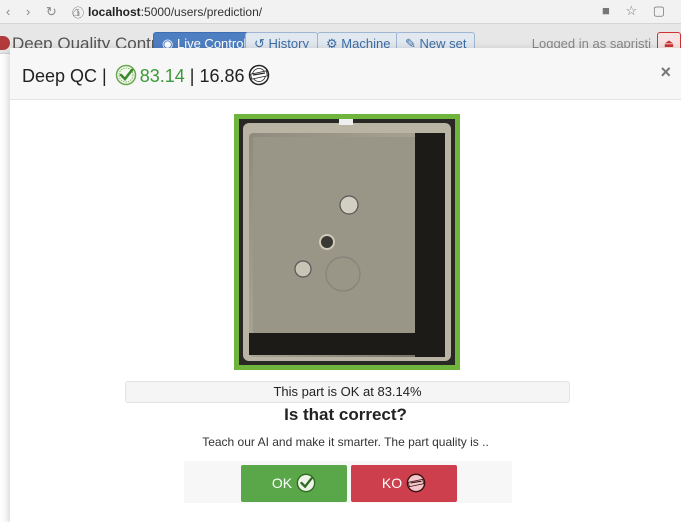 The height and width of the screenshot is (522, 681). I want to click on close-button: ×, so click(665, 72).